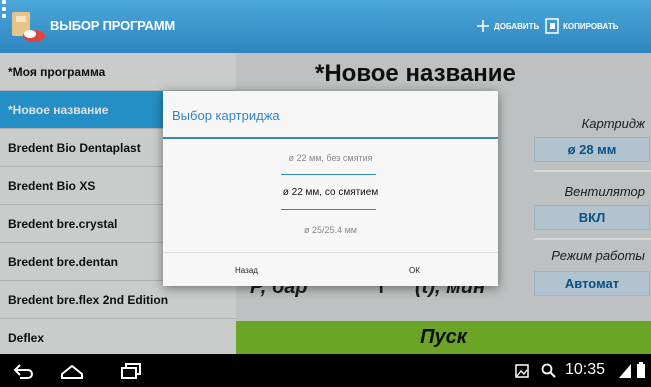  I want to click on copy-button: КОПИРОВАТЬ, so click(581, 26).